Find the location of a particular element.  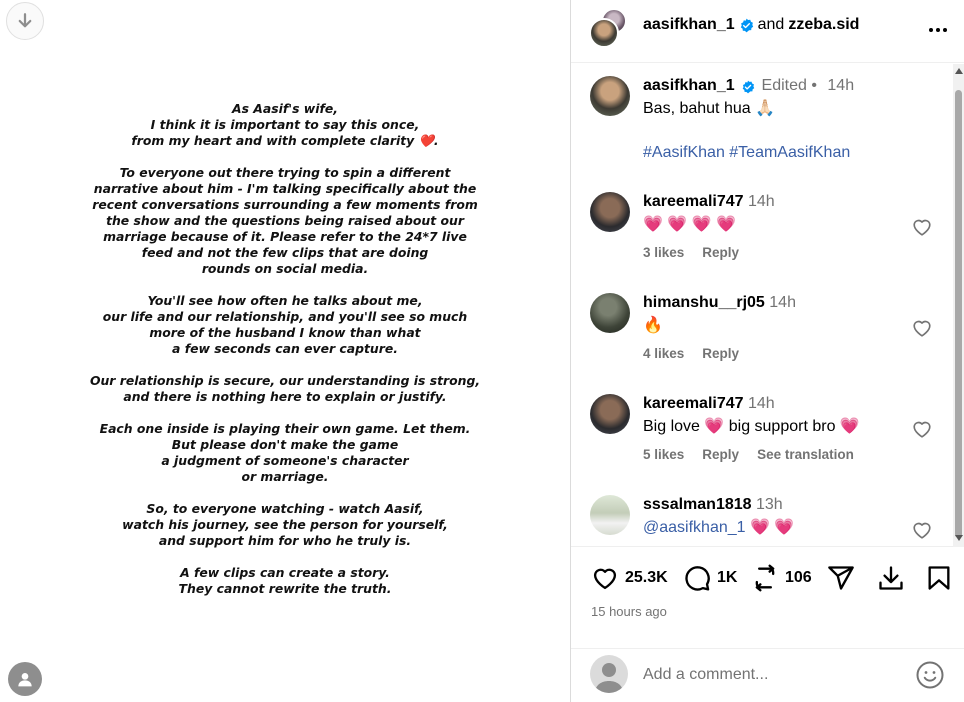

comment-button: 1K is located at coordinates (710, 578).